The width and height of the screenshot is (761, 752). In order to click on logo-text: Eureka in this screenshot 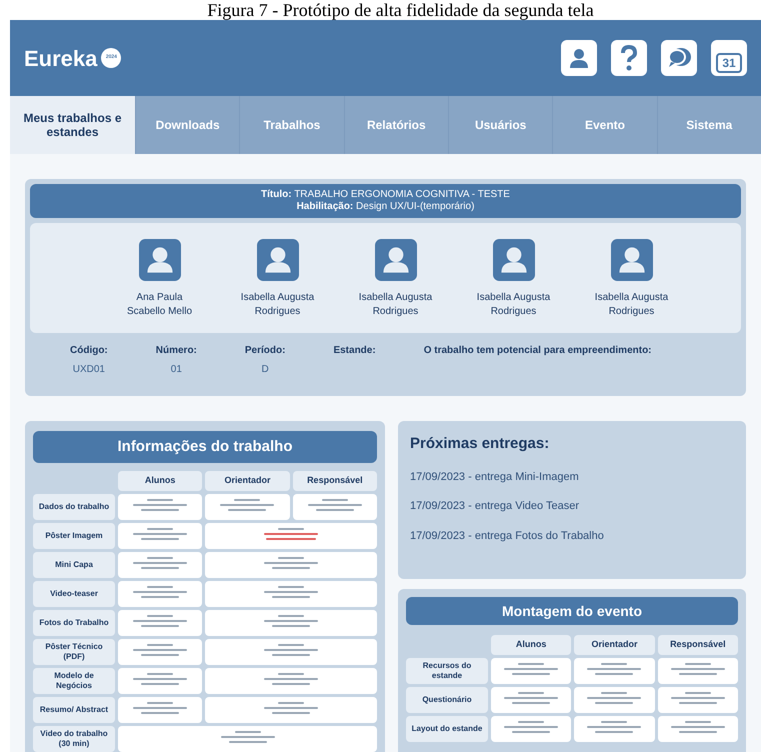, I will do `click(61, 58)`.